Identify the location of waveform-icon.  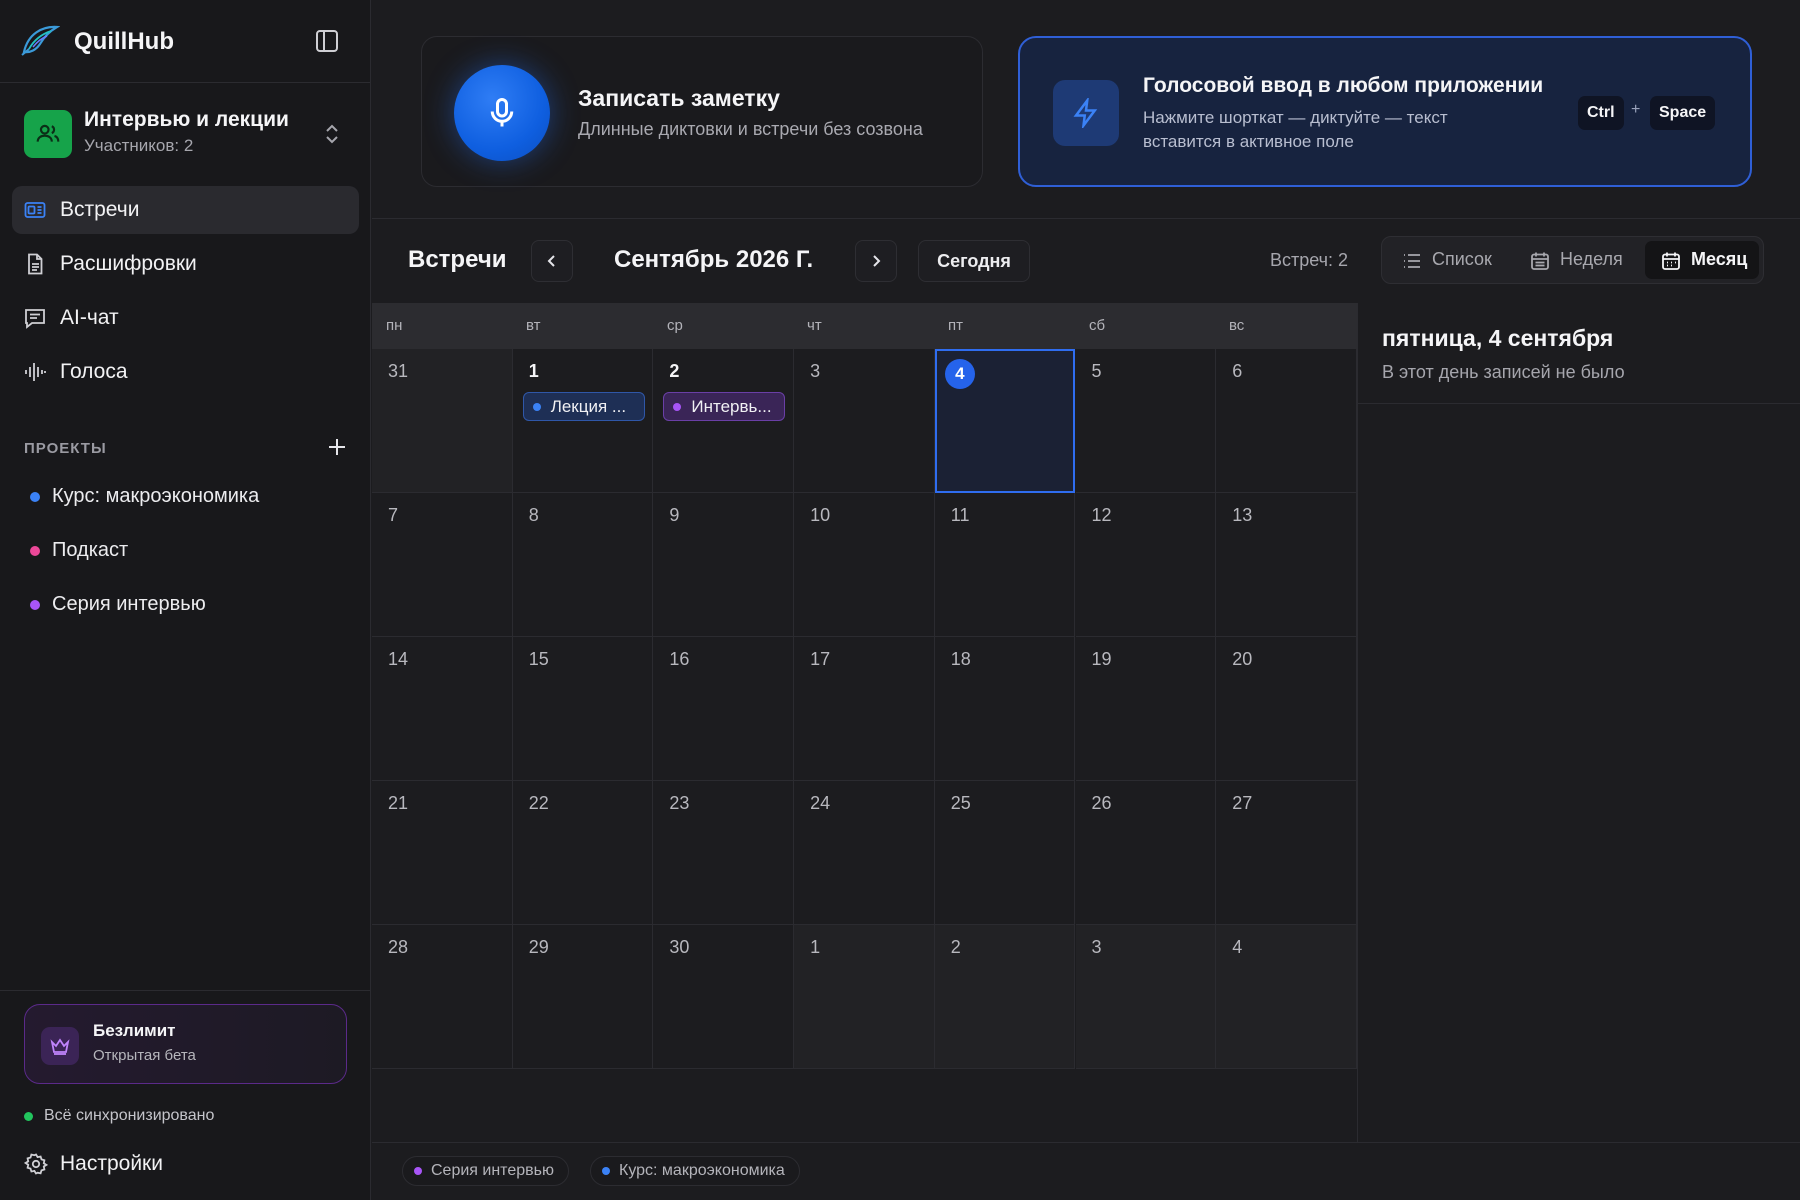
(35, 372).